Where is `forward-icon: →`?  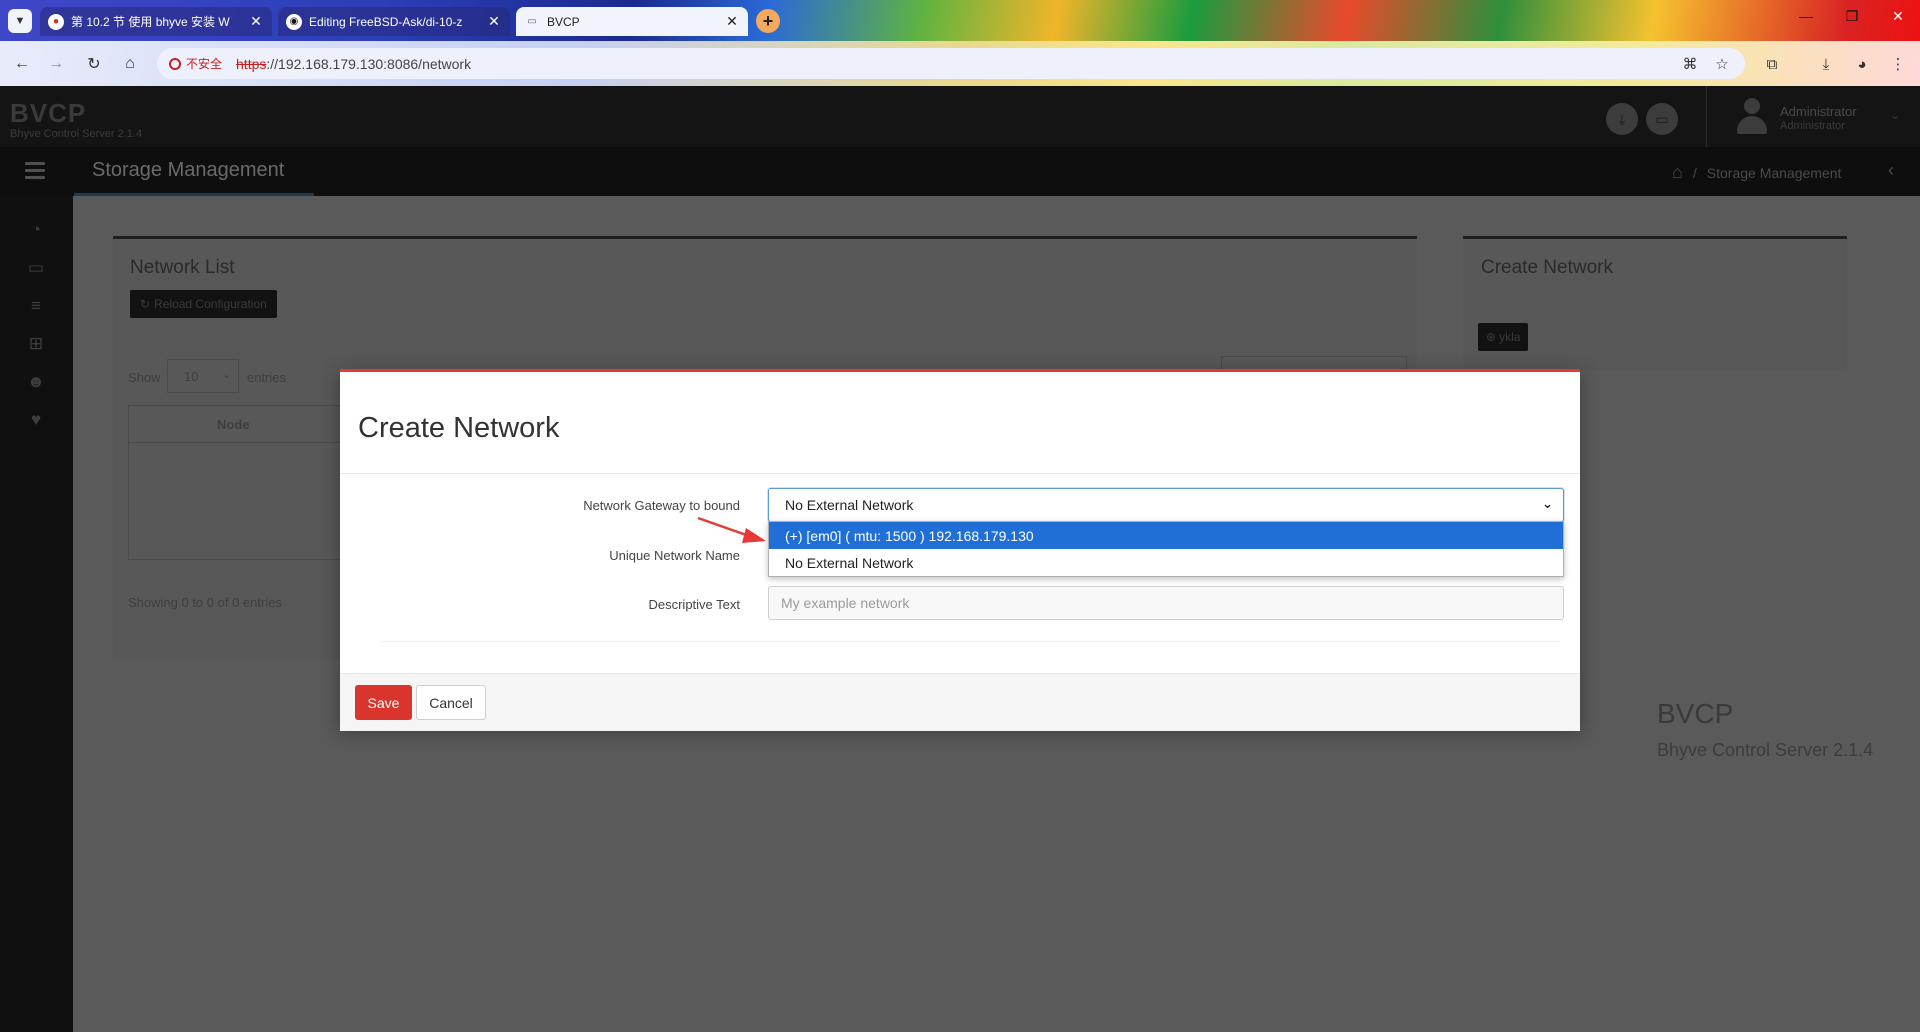 forward-icon: → is located at coordinates (56, 64).